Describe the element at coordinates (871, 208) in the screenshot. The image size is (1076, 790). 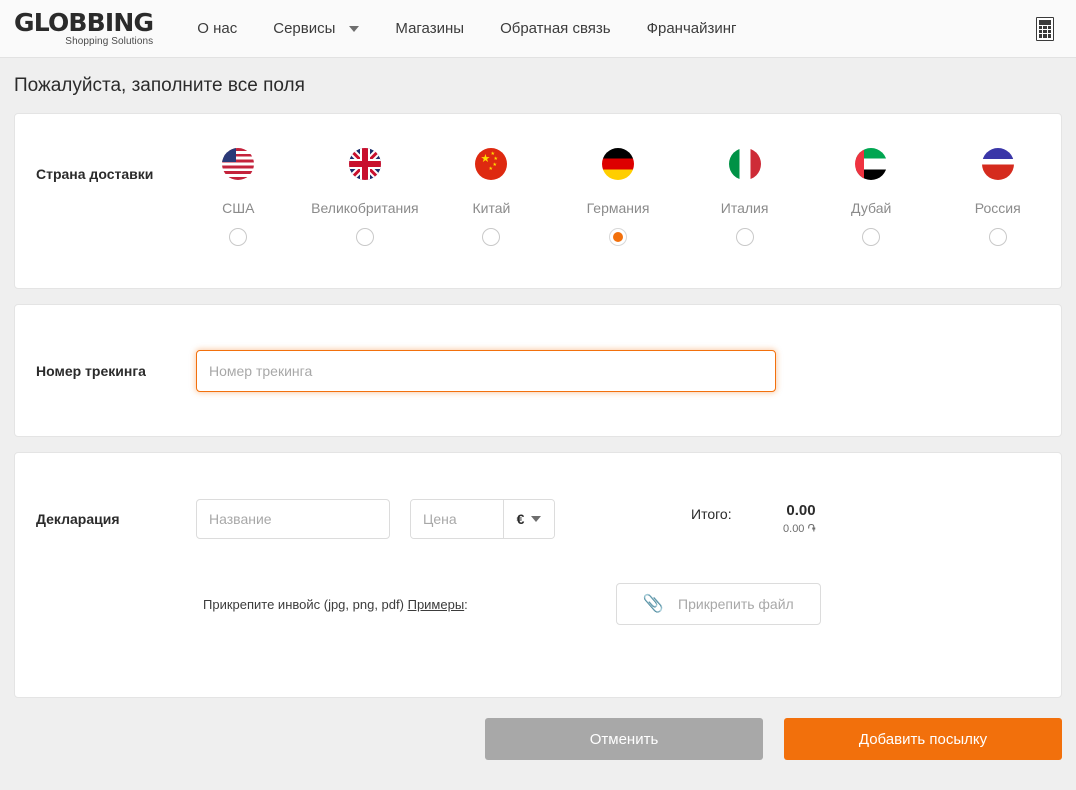
I see `country-label-ae: Дубай` at that location.